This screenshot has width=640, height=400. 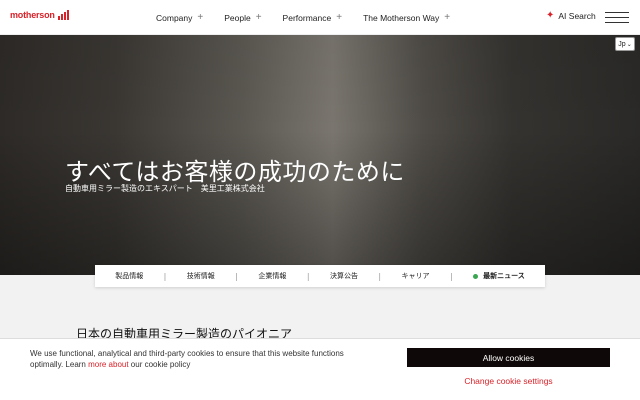 What do you see at coordinates (159, 364) in the screenshot?
I see `cookie-text-after: our cookie policy` at bounding box center [159, 364].